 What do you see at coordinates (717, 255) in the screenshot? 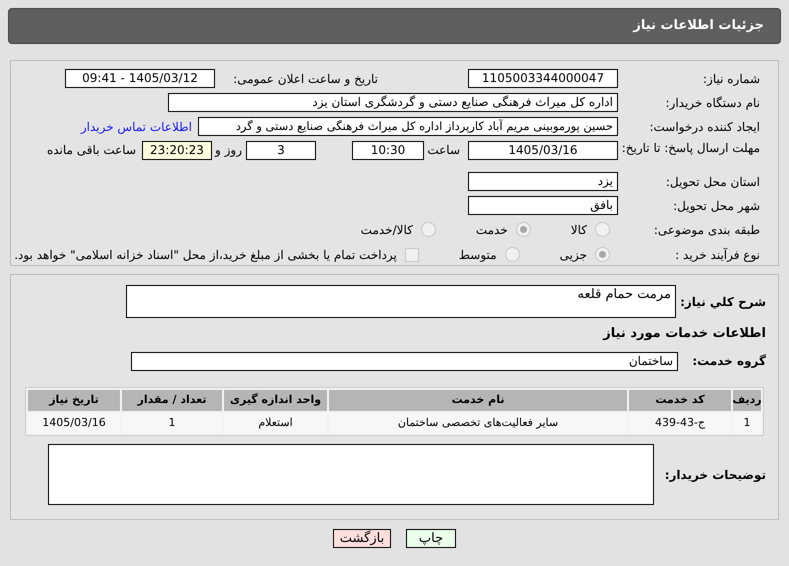
I see `field-label: نوع فرآیند خرید :` at bounding box center [717, 255].